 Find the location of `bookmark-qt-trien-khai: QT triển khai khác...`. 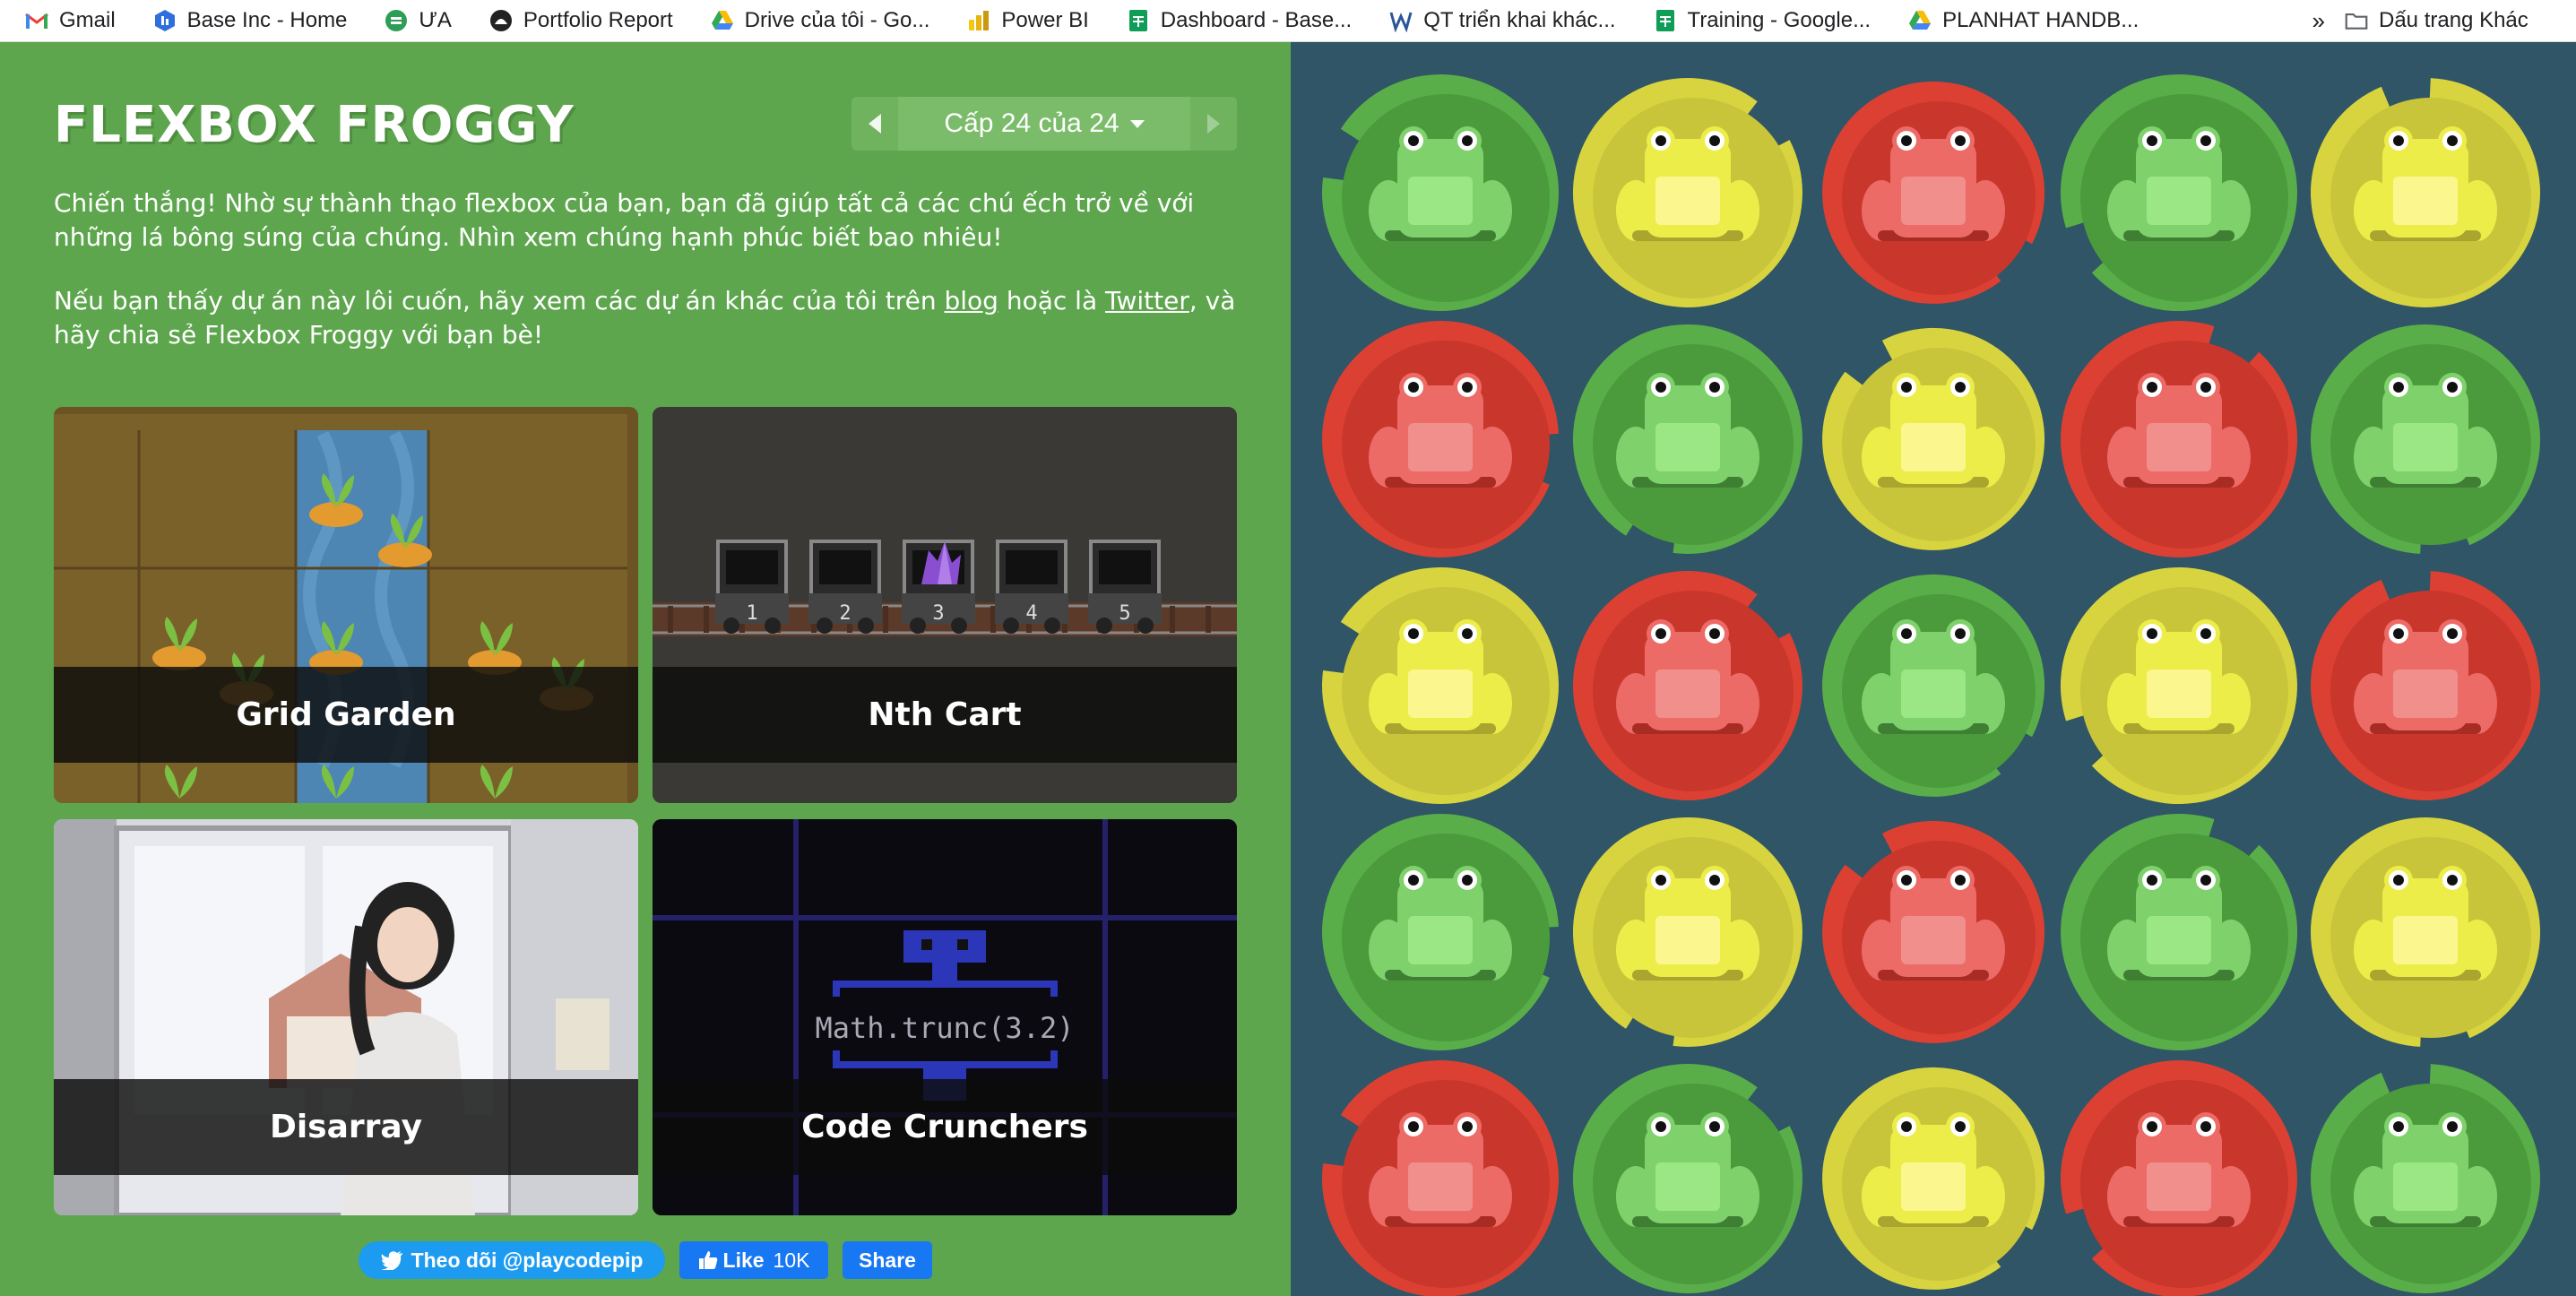

bookmark-qt-trien-khai: QT triển khai khác... is located at coordinates (1496, 20).